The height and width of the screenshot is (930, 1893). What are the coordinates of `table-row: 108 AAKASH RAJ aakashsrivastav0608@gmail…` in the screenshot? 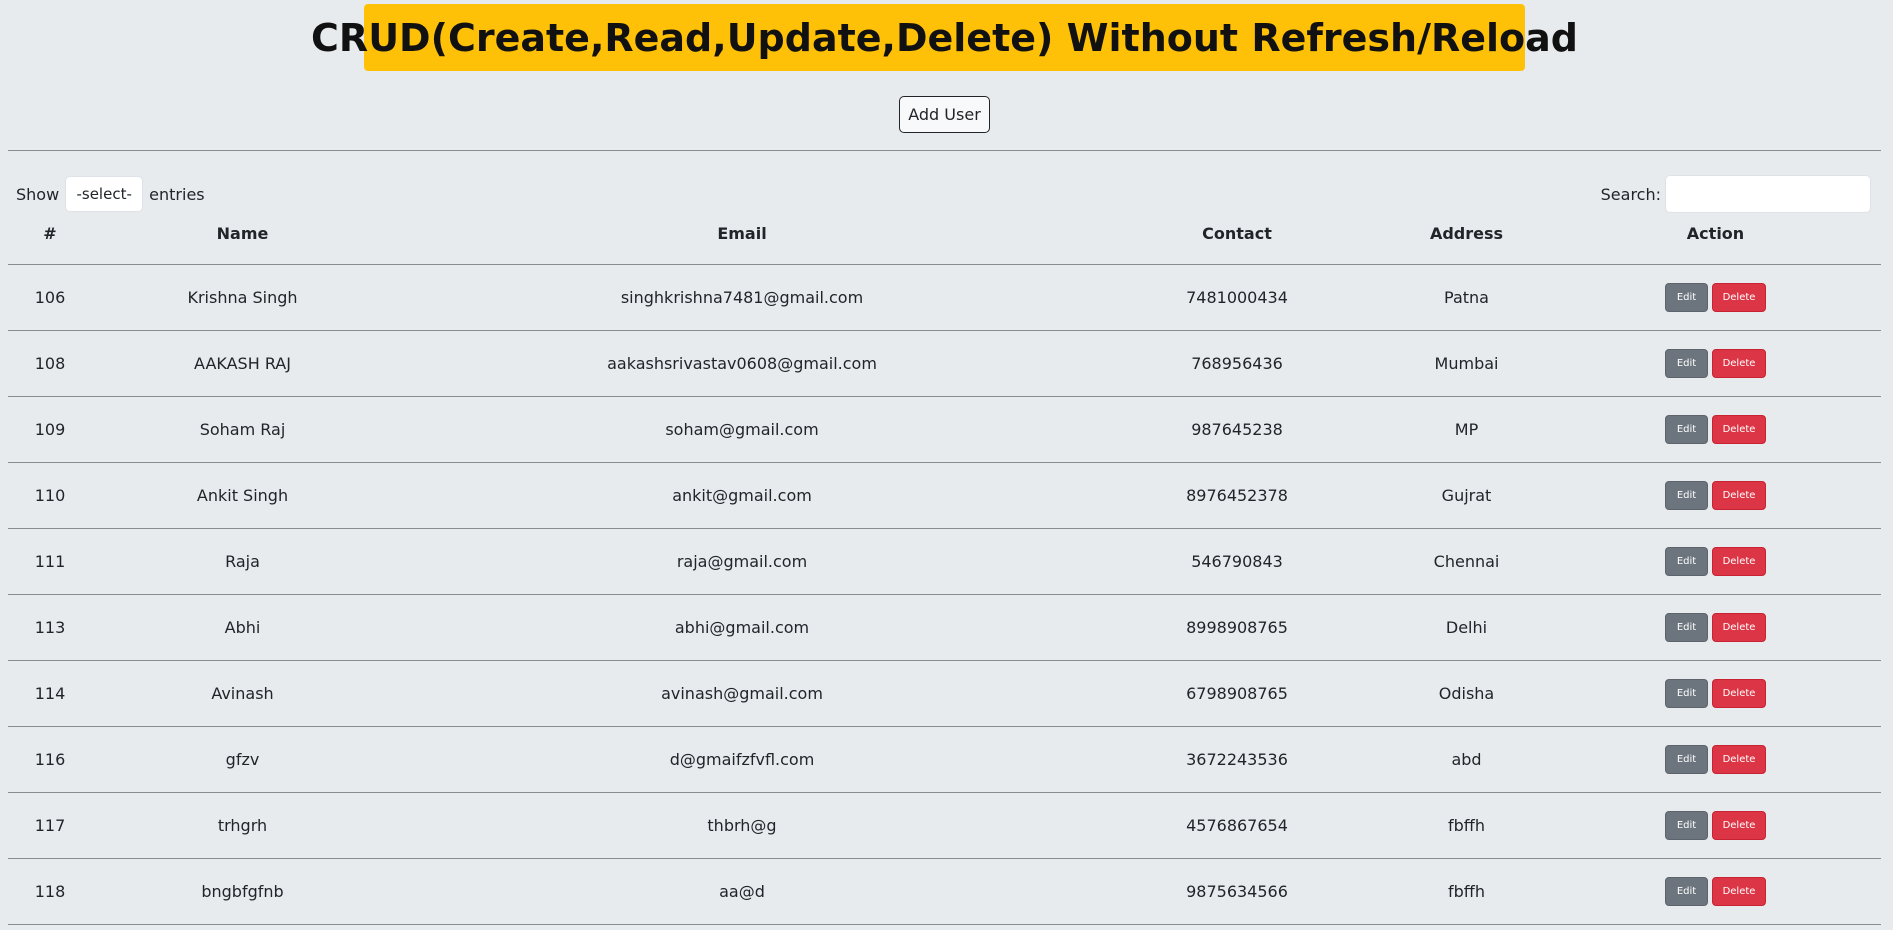 It's located at (944, 363).